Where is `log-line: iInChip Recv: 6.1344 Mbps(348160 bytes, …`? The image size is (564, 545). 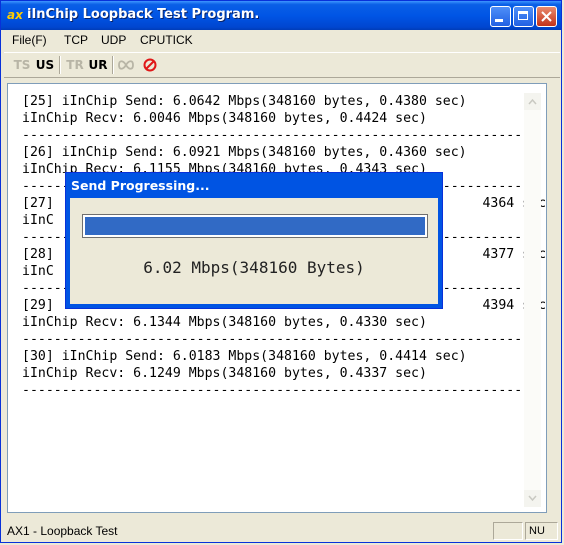
log-line: iInChip Recv: 6.1344 Mbps(348160 bytes, … is located at coordinates (224, 322).